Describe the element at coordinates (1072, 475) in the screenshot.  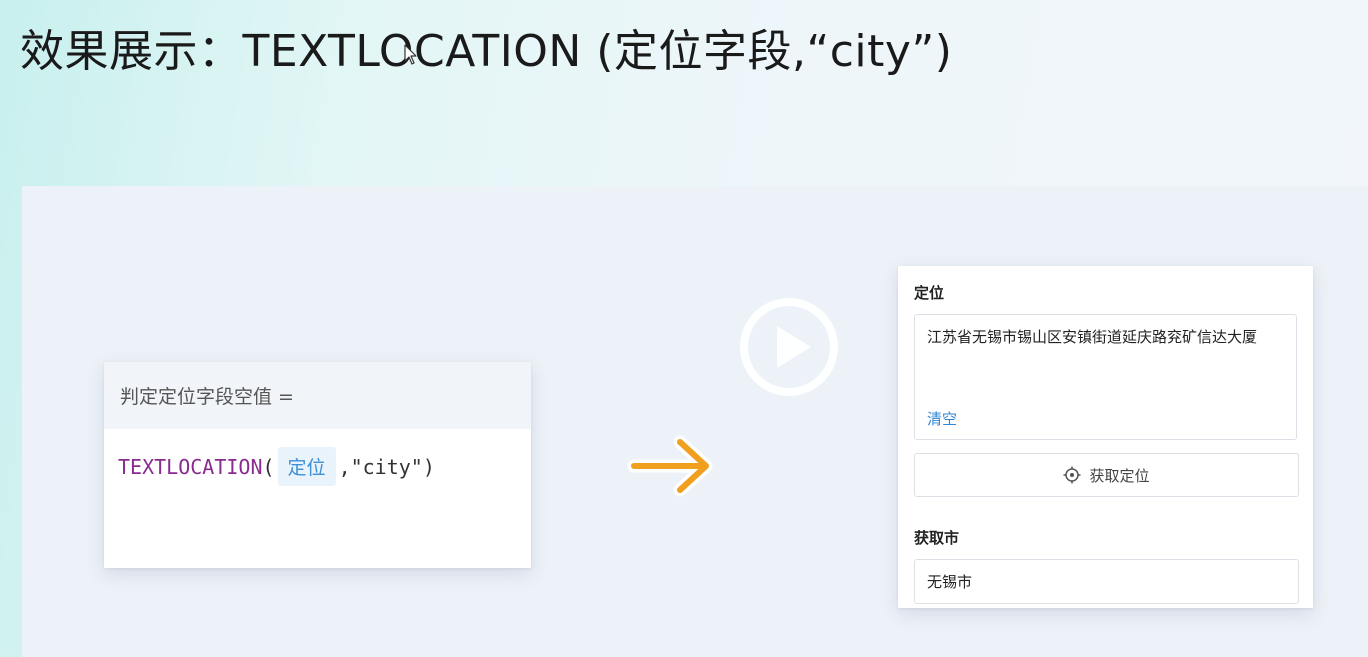
I see `crosshair-icon` at that location.